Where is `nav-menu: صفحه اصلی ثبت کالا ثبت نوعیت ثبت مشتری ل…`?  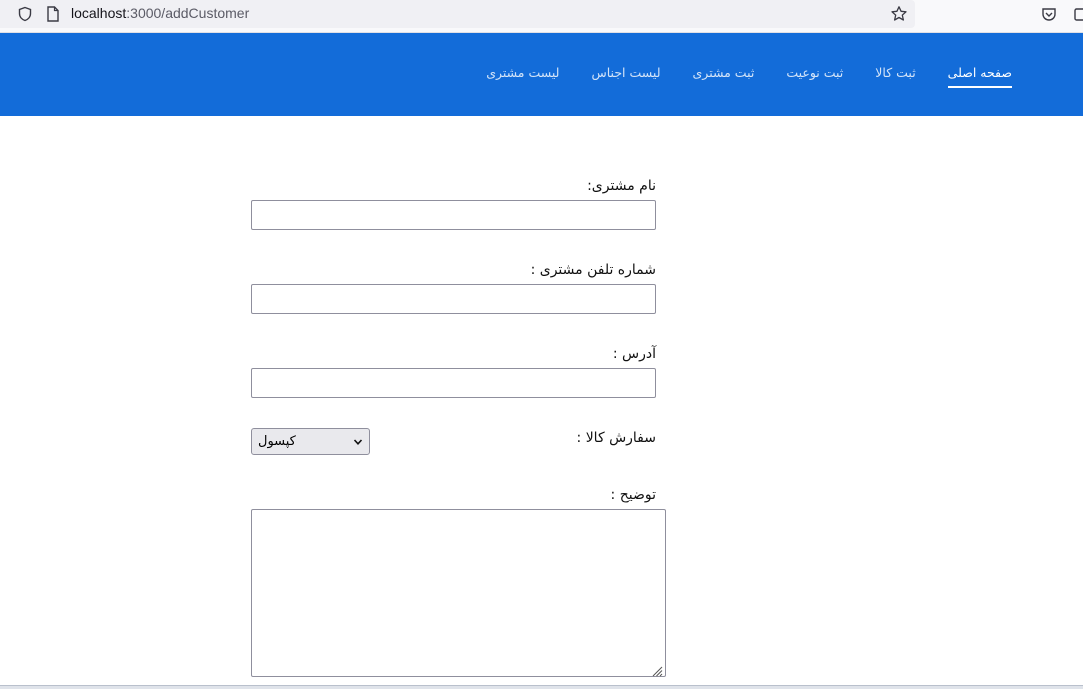
nav-menu: صفحه اصلی ثبت کالا ثبت نوعیت ثبت مشتری ل… is located at coordinates (749, 76).